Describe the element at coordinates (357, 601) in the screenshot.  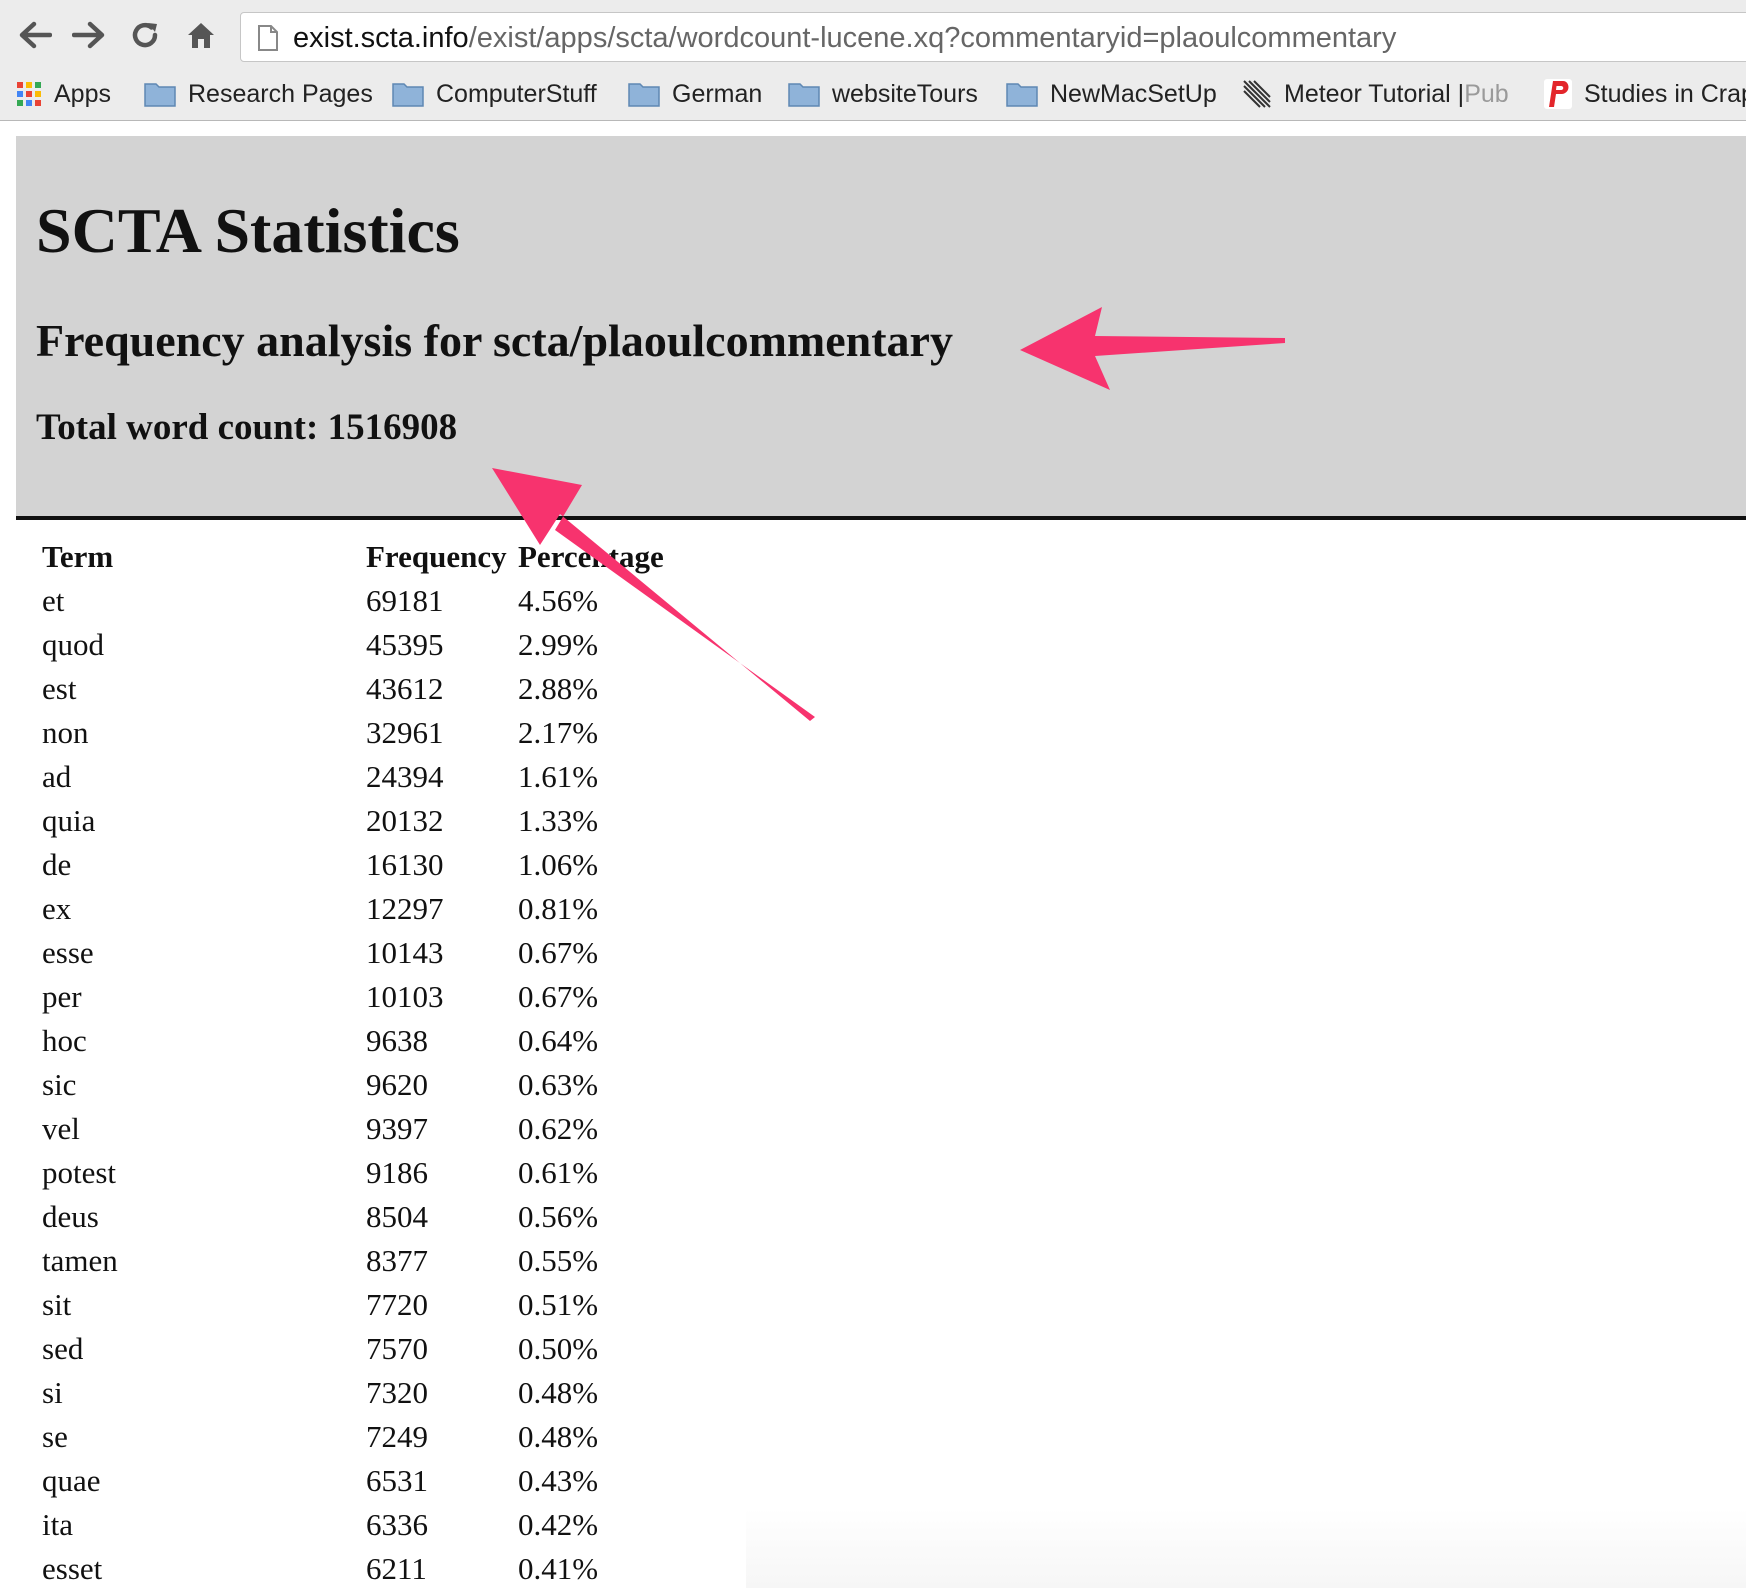
I see `table-row: et 69181 4.56%` at that location.